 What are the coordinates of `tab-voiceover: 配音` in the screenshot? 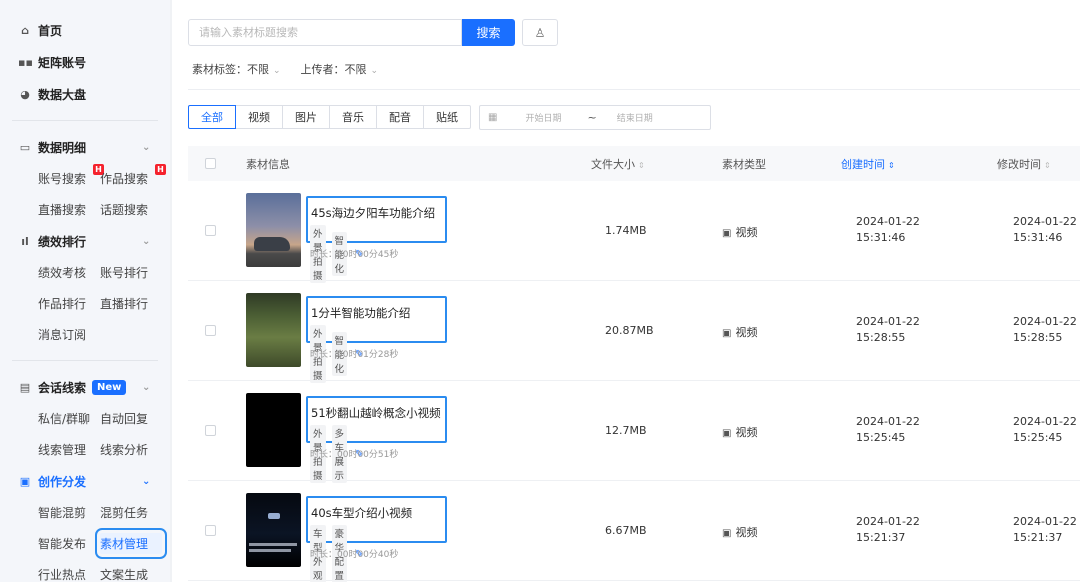 It's located at (400, 117).